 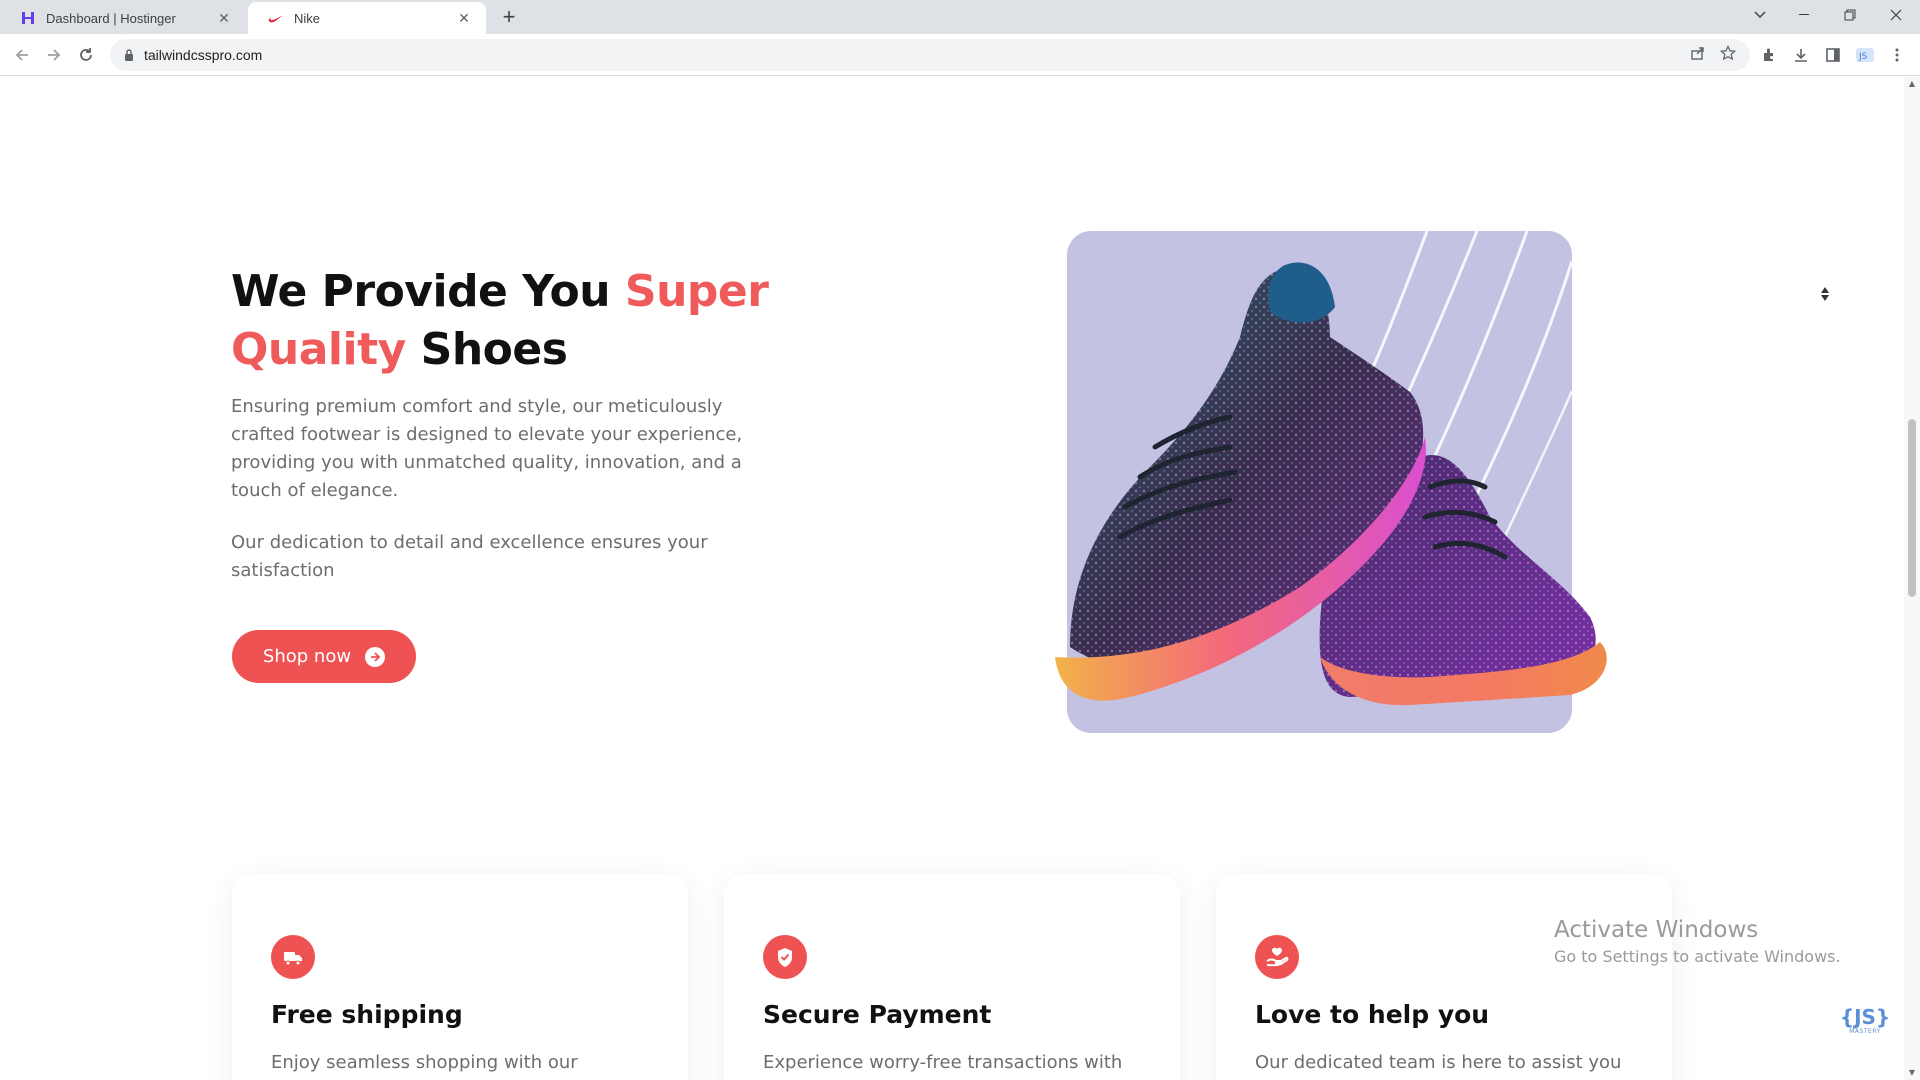 I want to click on minimize-icon, so click(x=1804, y=15).